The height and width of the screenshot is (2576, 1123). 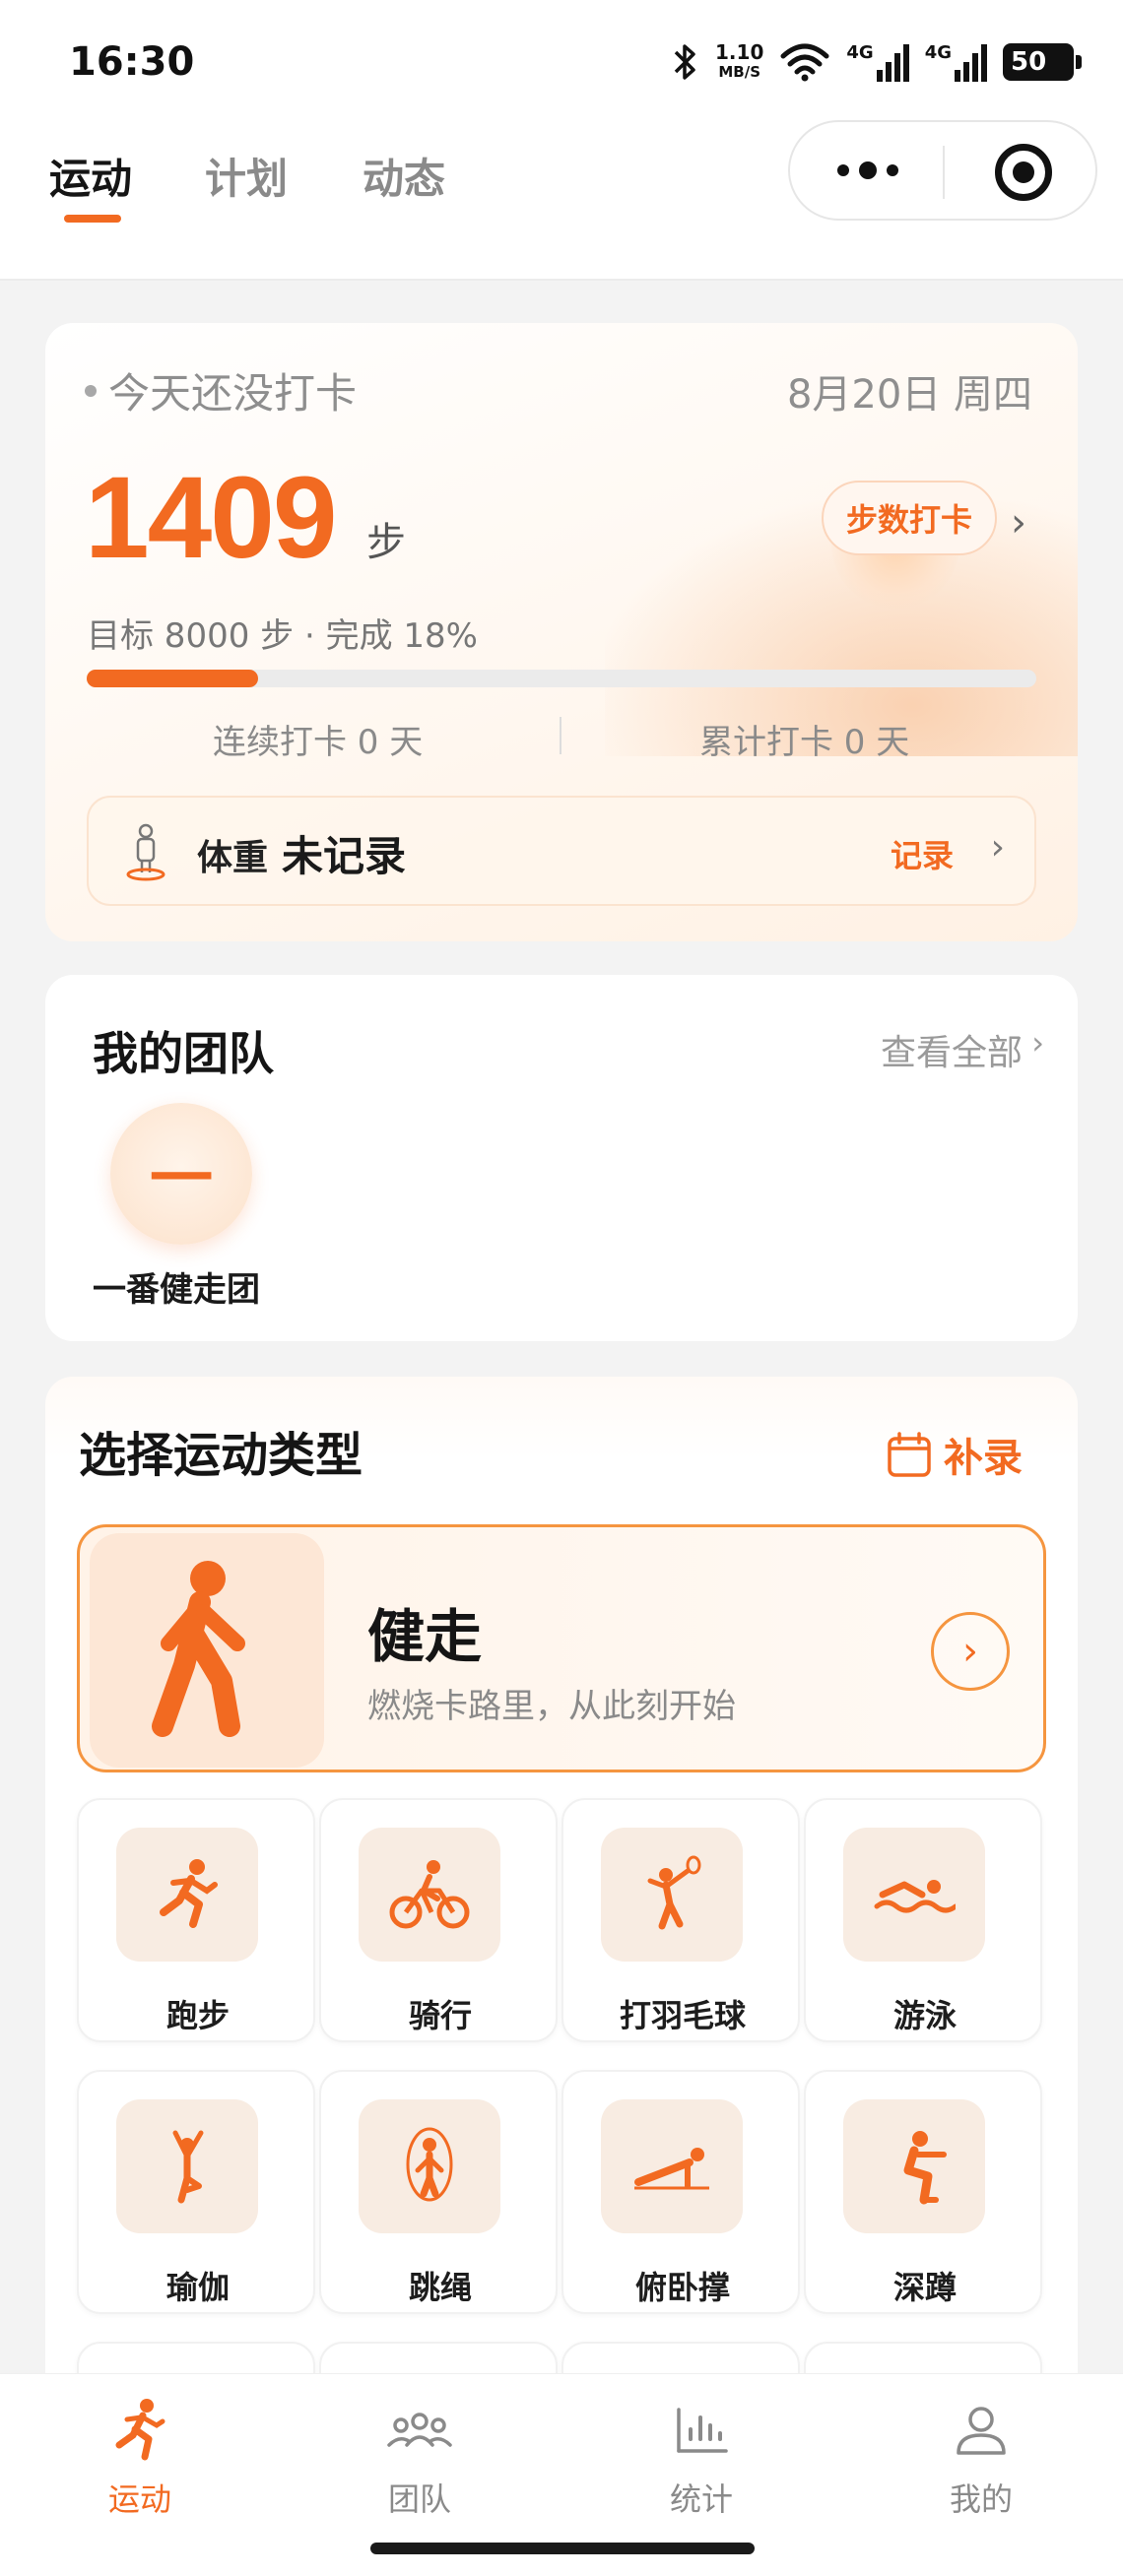 I want to click on sport-label: 骑行, so click(x=440, y=2015).